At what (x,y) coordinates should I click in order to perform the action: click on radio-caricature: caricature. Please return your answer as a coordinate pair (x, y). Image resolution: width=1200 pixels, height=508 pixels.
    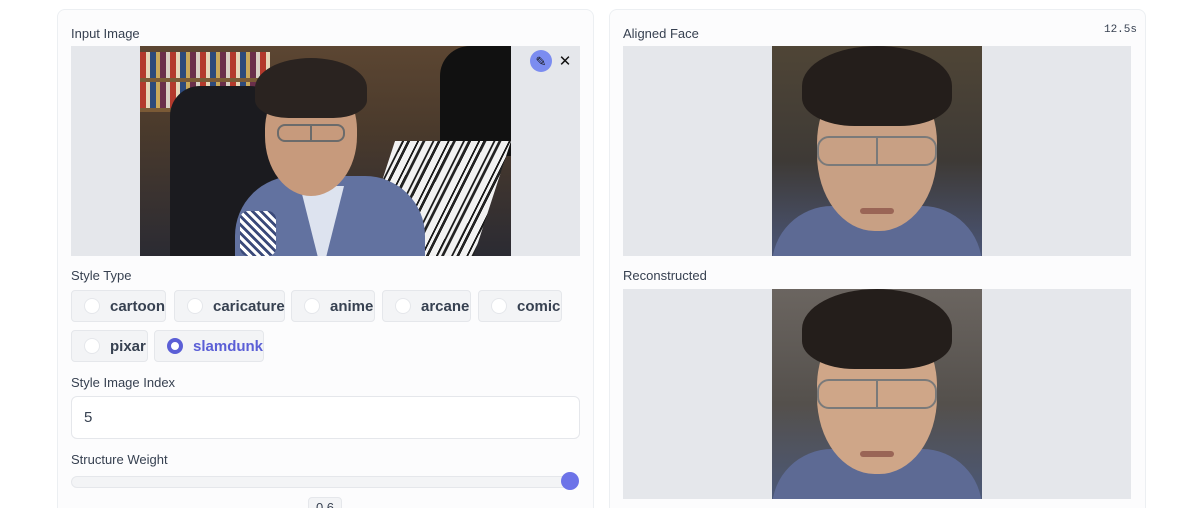
    Looking at the image, I should click on (229, 306).